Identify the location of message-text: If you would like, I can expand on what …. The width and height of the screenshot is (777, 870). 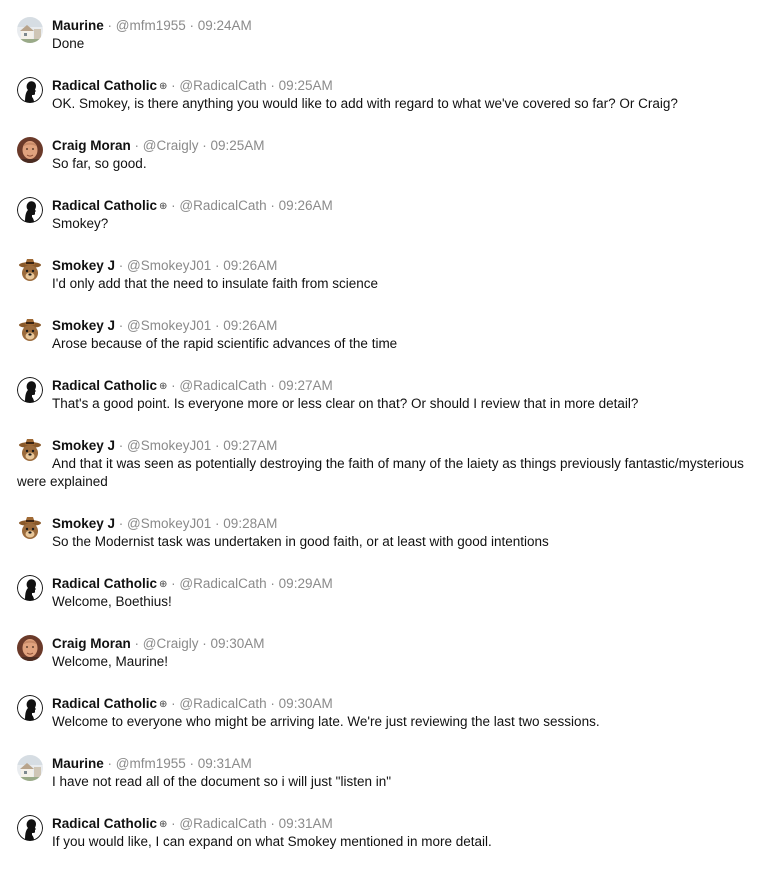
(272, 841).